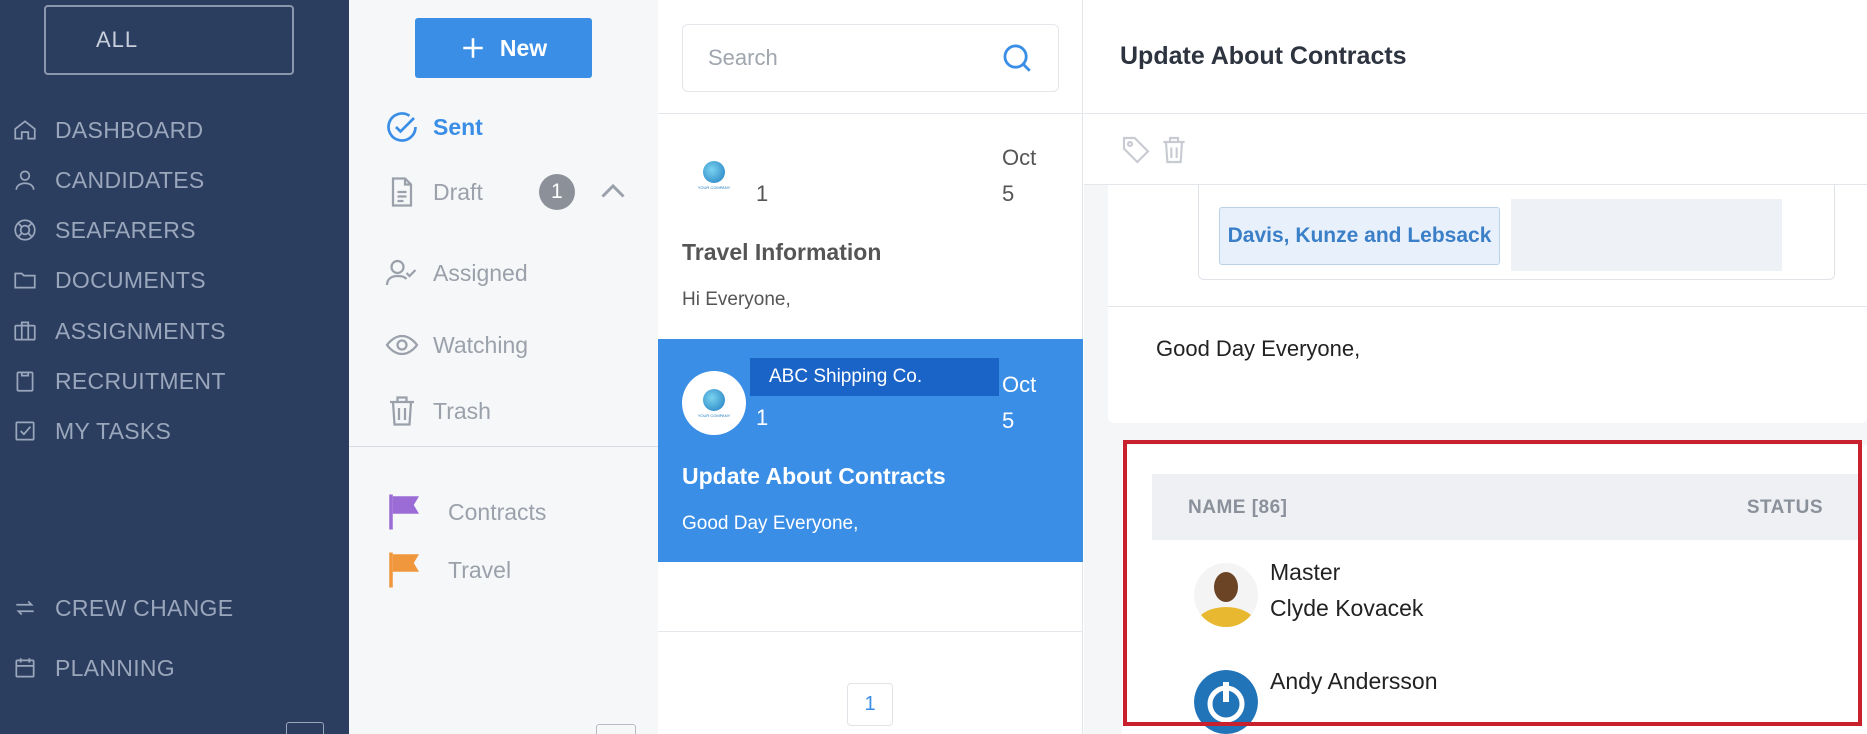 This screenshot has height=734, width=1867. Describe the element at coordinates (1354, 681) in the screenshot. I see `recipient-name: Andy Andersson` at that location.